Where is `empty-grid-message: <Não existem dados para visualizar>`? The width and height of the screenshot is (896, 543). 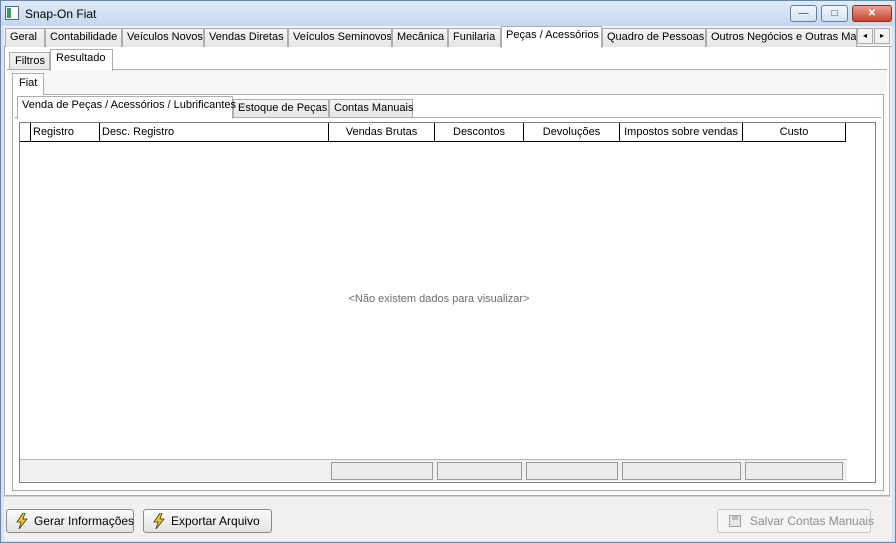
empty-grid-message: <Não existem dados para visualizar> is located at coordinates (439, 299).